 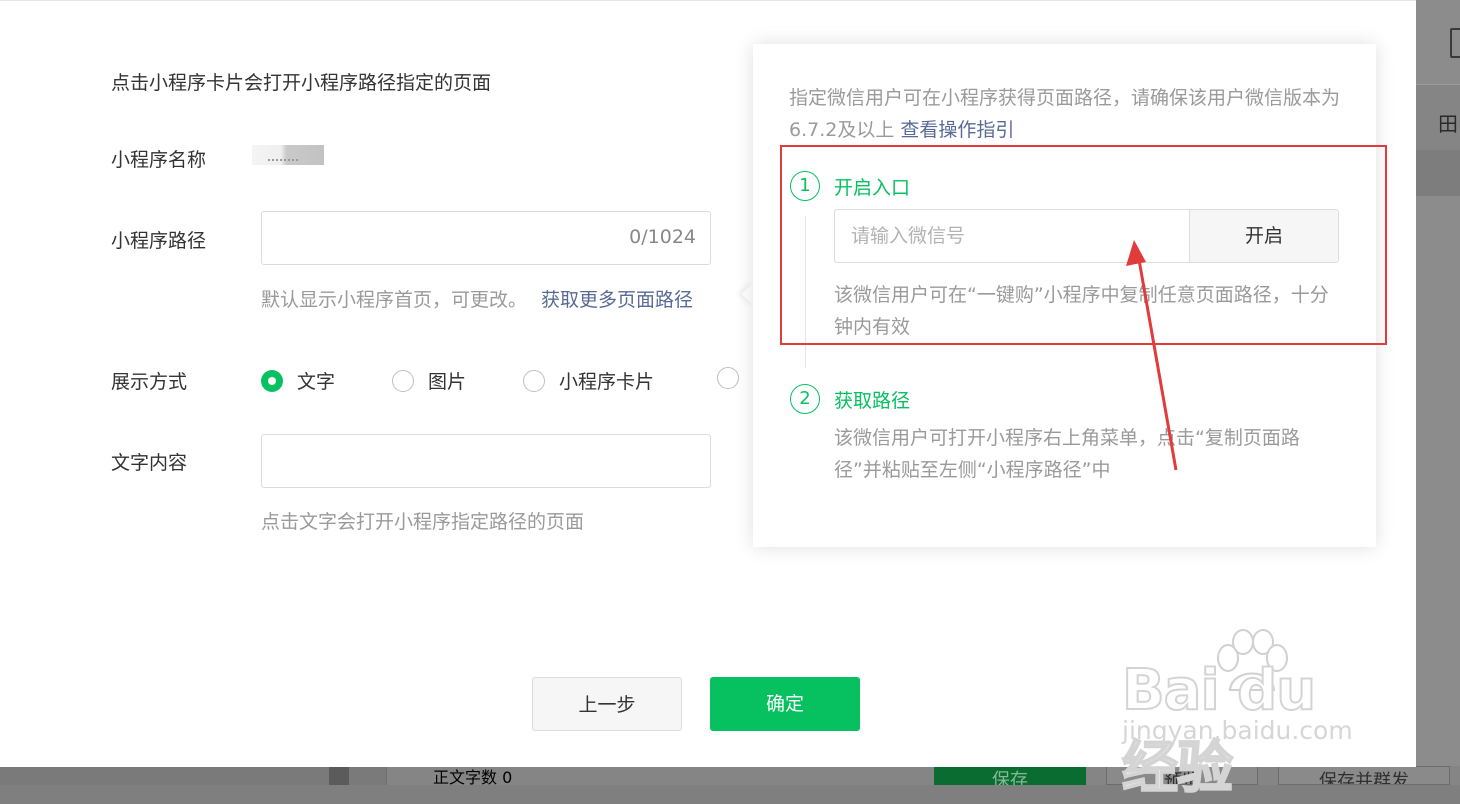 I want to click on baidu-jingyan-watermark: Bai du 经验 jingyan.baidu.com, so click(x=1253, y=715).